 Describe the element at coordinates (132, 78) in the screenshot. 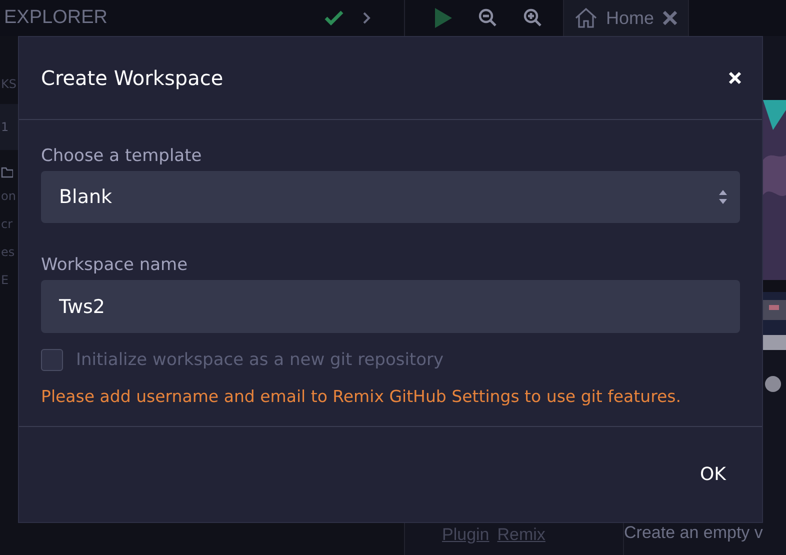

I see `dialog-title: Create Workspace` at that location.